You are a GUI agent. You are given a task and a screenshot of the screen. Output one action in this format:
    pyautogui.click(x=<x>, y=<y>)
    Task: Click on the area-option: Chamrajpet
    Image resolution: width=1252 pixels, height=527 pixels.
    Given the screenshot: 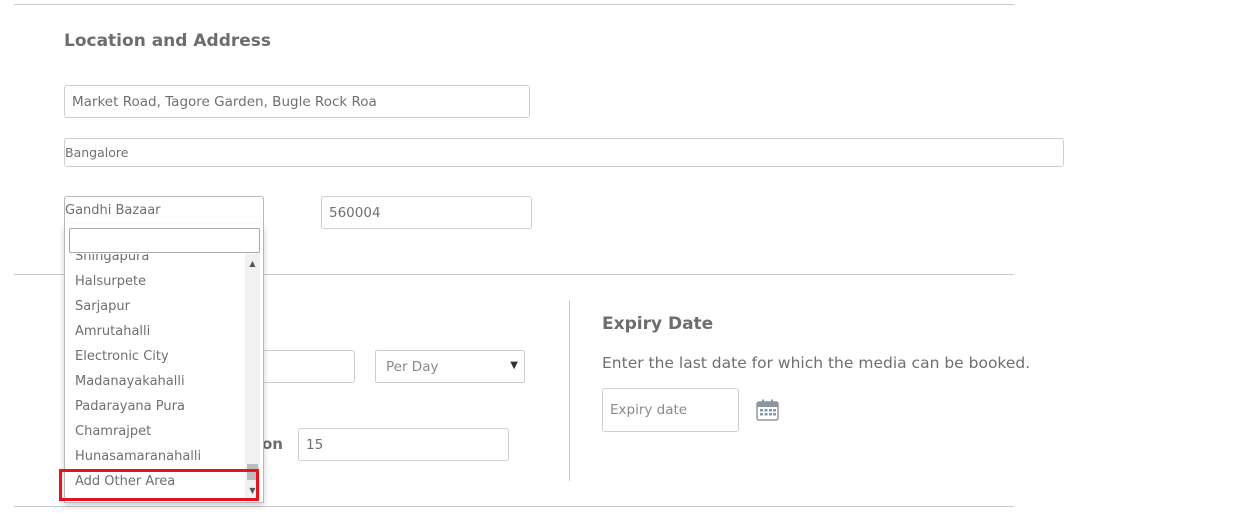 What is the action you would take?
    pyautogui.click(x=154, y=431)
    